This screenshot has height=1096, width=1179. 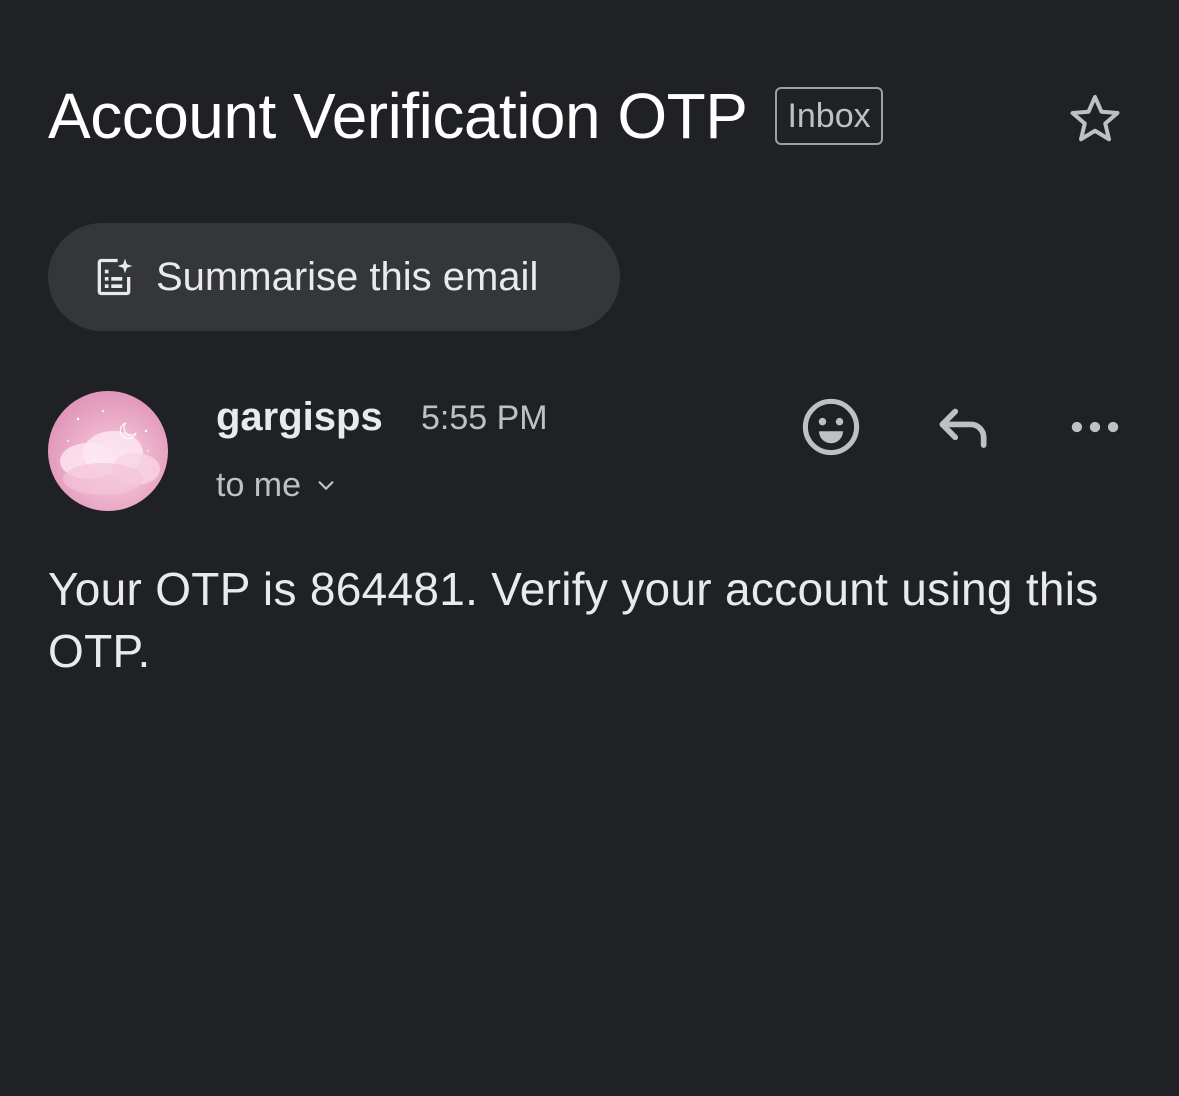 I want to click on sent-time: 5:55 PM, so click(x=484, y=418).